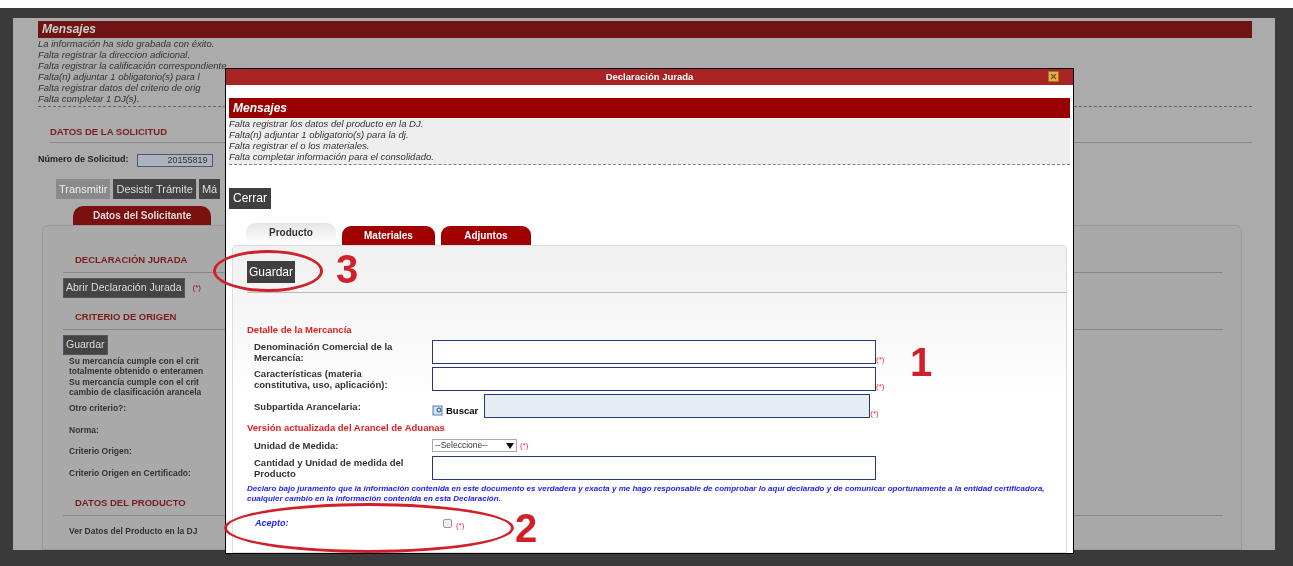 Image resolution: width=1293 pixels, height=566 pixels. What do you see at coordinates (649, 76) in the screenshot?
I see `dialog-title: Declaración Jurada` at bounding box center [649, 76].